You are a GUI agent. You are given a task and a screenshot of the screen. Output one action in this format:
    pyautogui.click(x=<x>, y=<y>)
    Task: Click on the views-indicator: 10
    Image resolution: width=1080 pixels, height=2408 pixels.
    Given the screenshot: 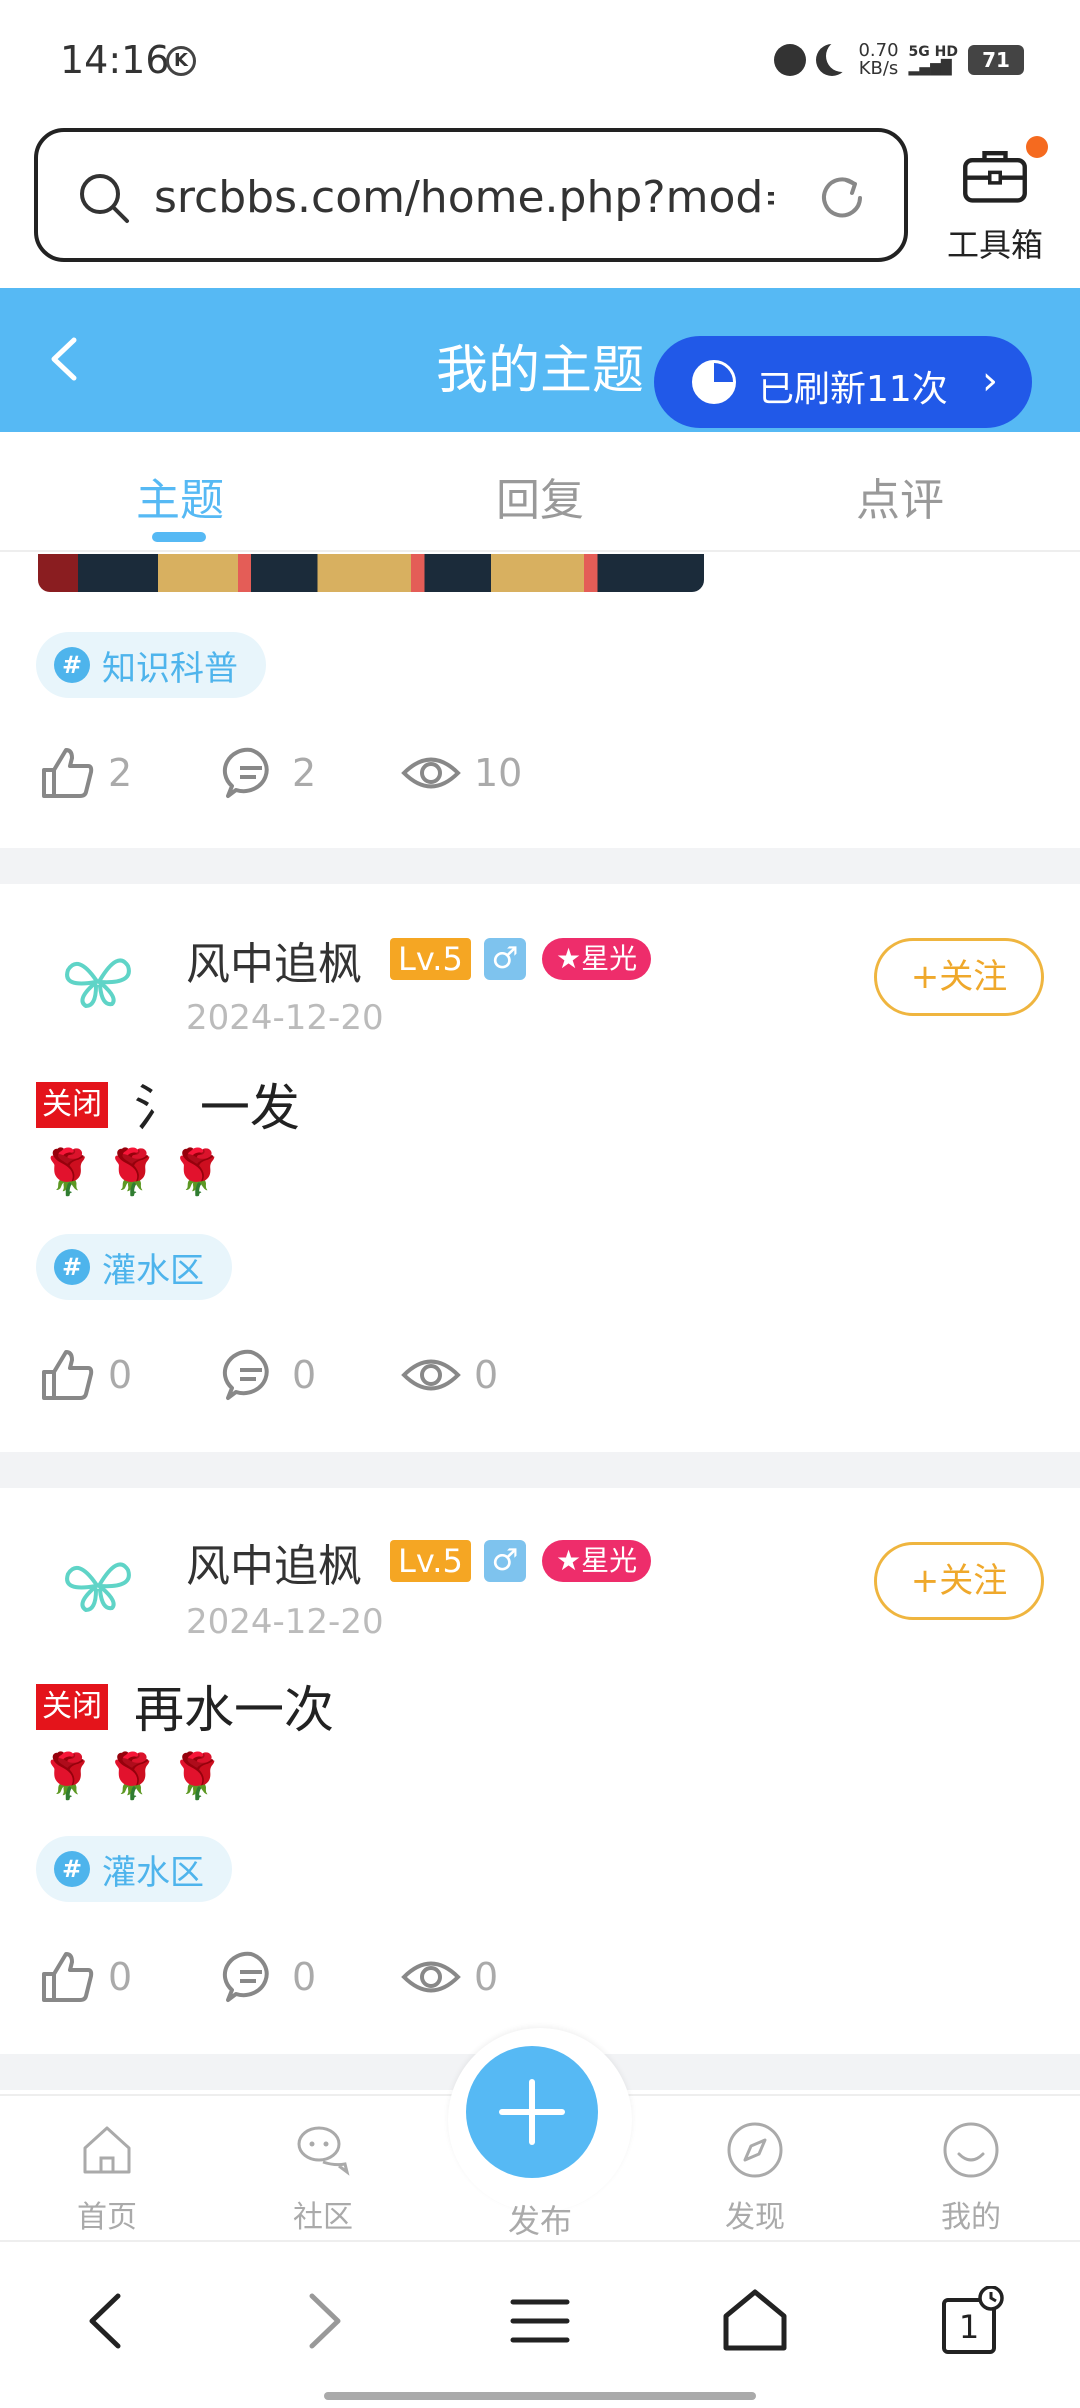 What is the action you would take?
    pyautogui.click(x=461, y=773)
    